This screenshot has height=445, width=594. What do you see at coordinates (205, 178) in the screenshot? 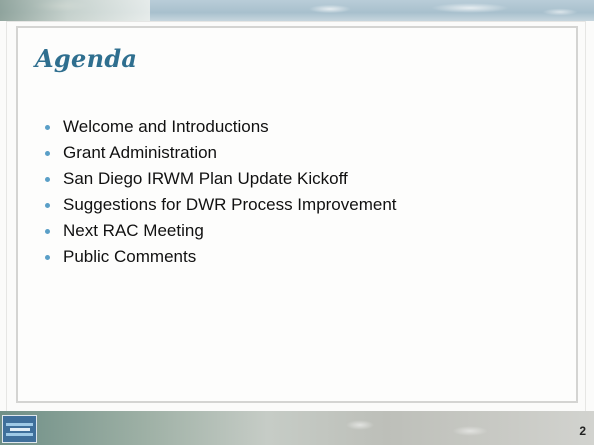
I see `list-item-text: San Diego IRWM Plan Update Kickoff` at bounding box center [205, 178].